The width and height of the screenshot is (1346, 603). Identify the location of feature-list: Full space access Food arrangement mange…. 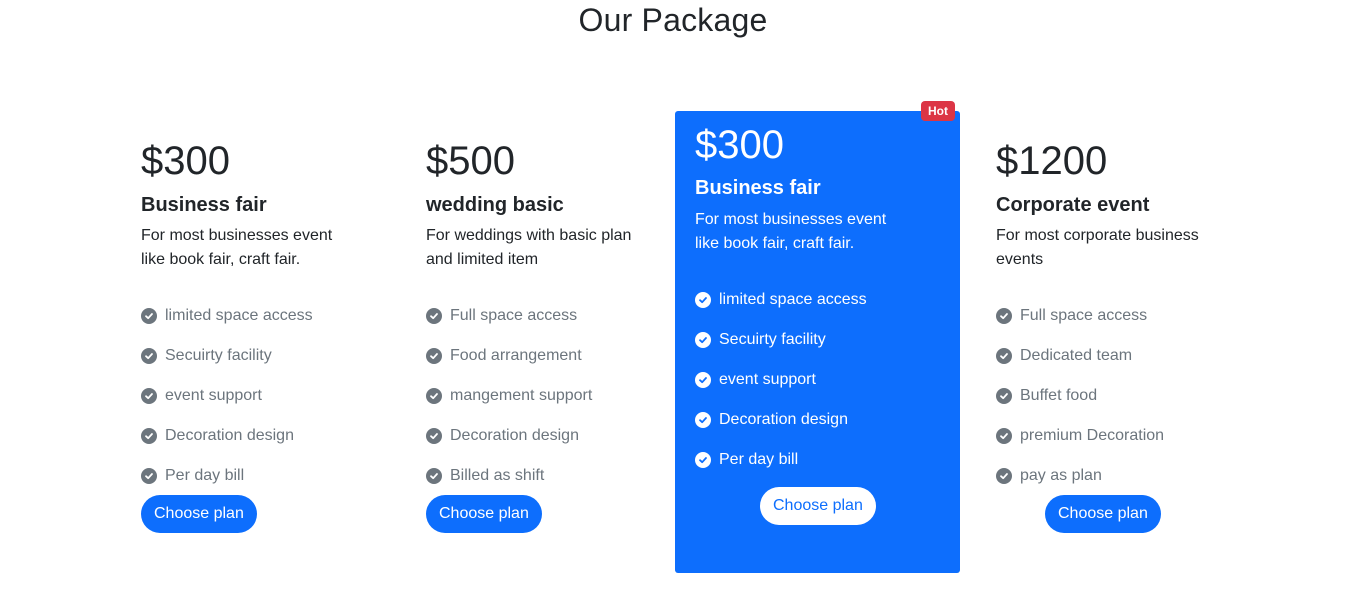
(509, 396).